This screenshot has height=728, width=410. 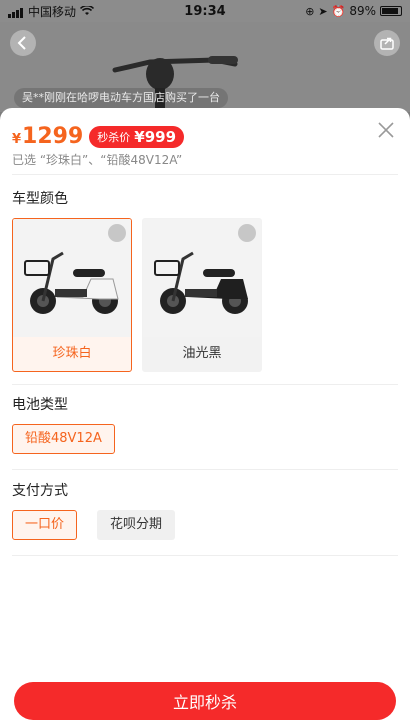 I want to click on battery-section-title: 电池类型, so click(x=40, y=405).